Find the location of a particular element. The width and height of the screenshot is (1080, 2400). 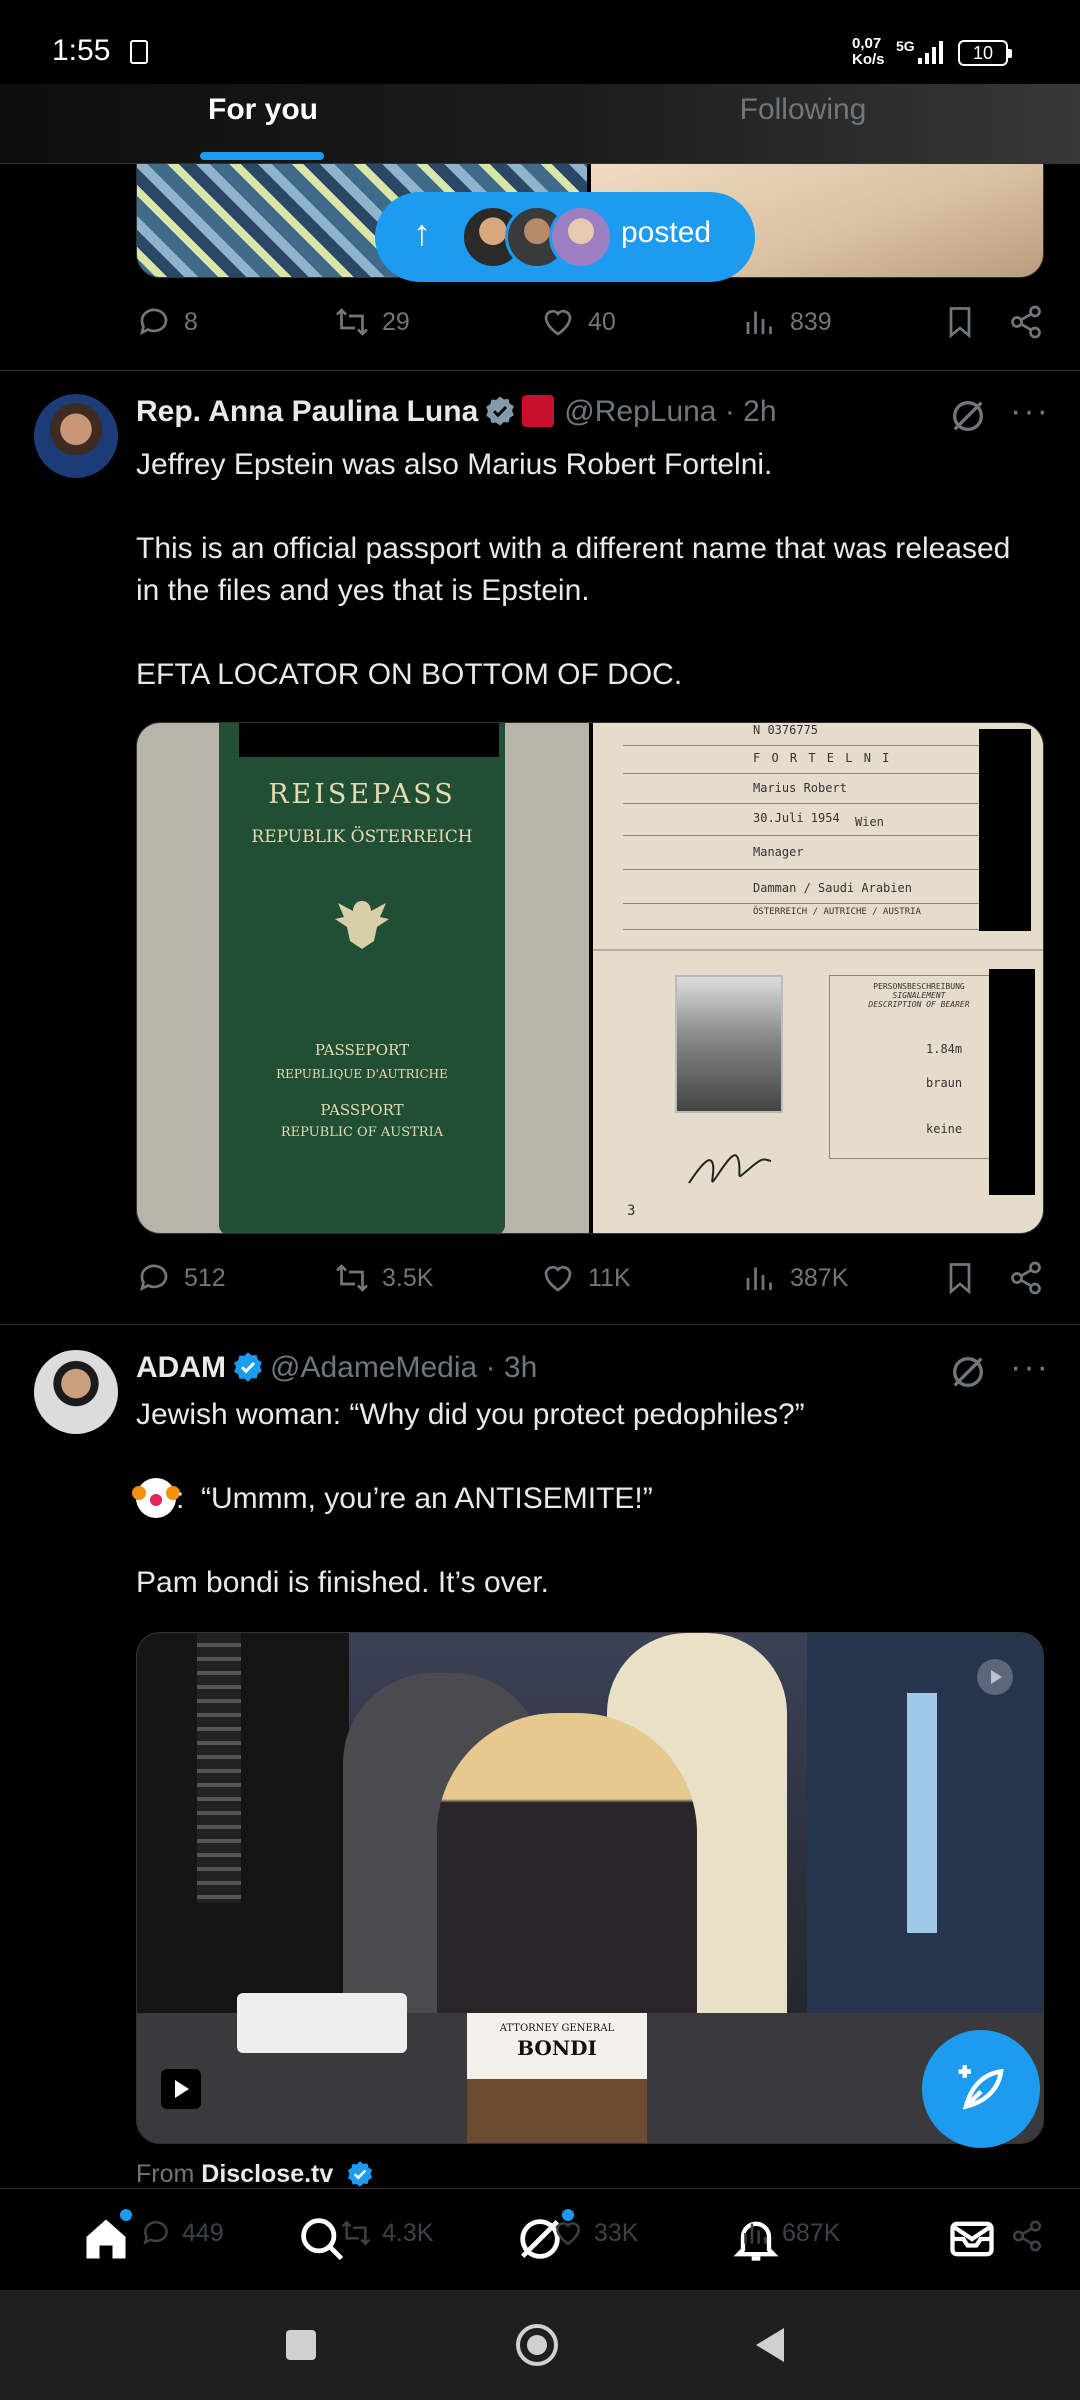

views-count: 839 is located at coordinates (811, 321).